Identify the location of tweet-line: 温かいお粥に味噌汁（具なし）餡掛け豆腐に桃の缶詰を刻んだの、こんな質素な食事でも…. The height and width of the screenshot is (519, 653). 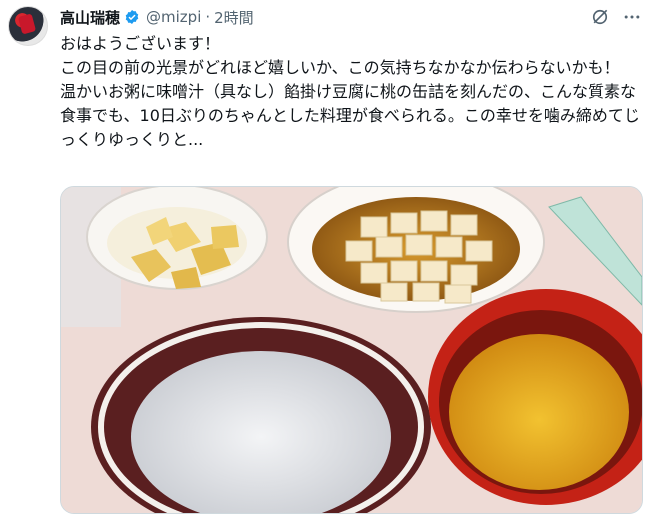
(350, 115).